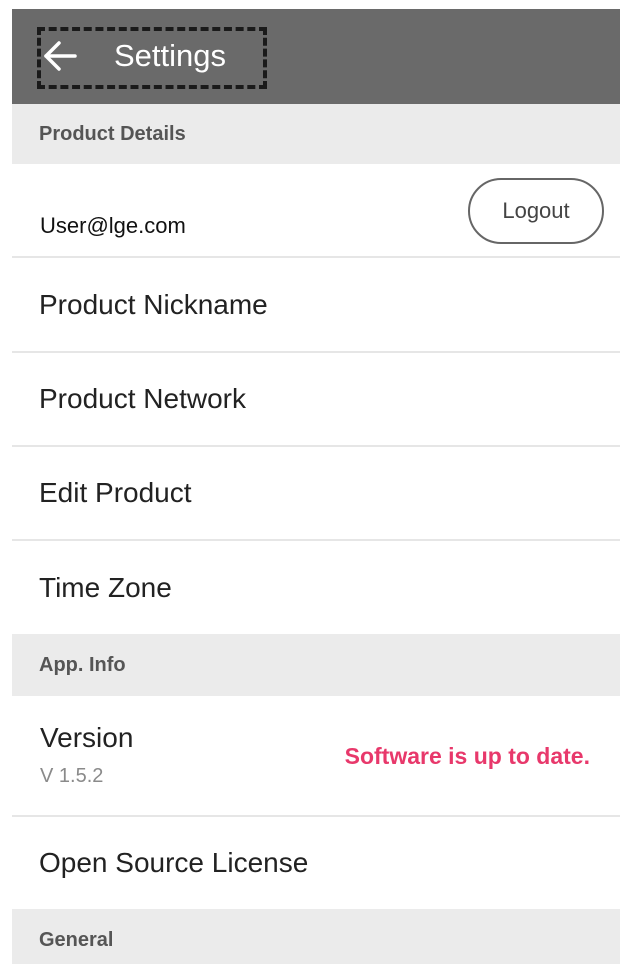 This screenshot has width=620, height=964. What do you see at coordinates (536, 211) in the screenshot?
I see `logout-button: Logout` at bounding box center [536, 211].